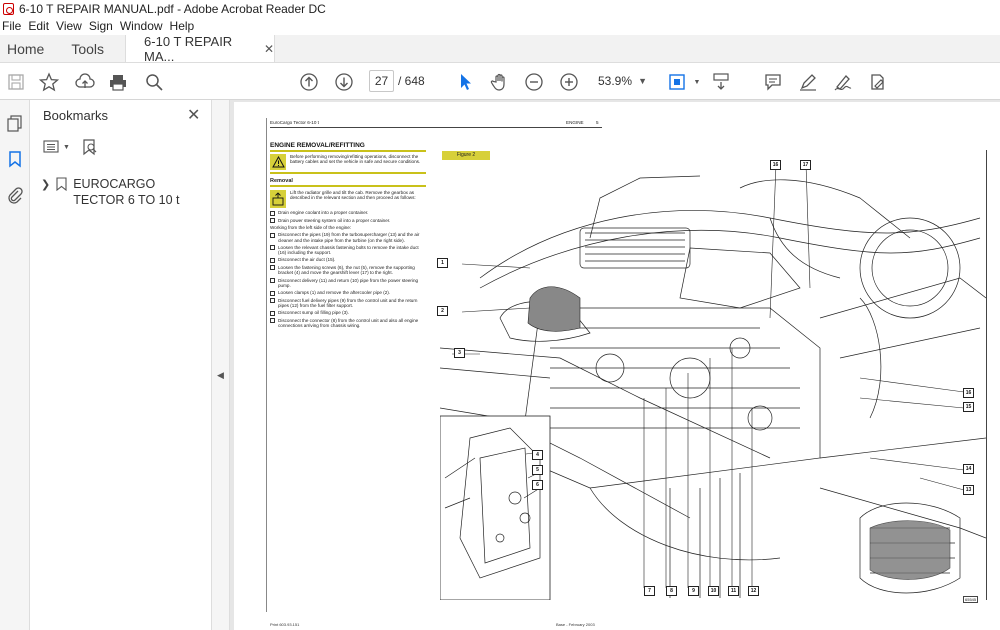  Describe the element at coordinates (15, 159) in the screenshot. I see `bookmarks-panel-icon` at that location.